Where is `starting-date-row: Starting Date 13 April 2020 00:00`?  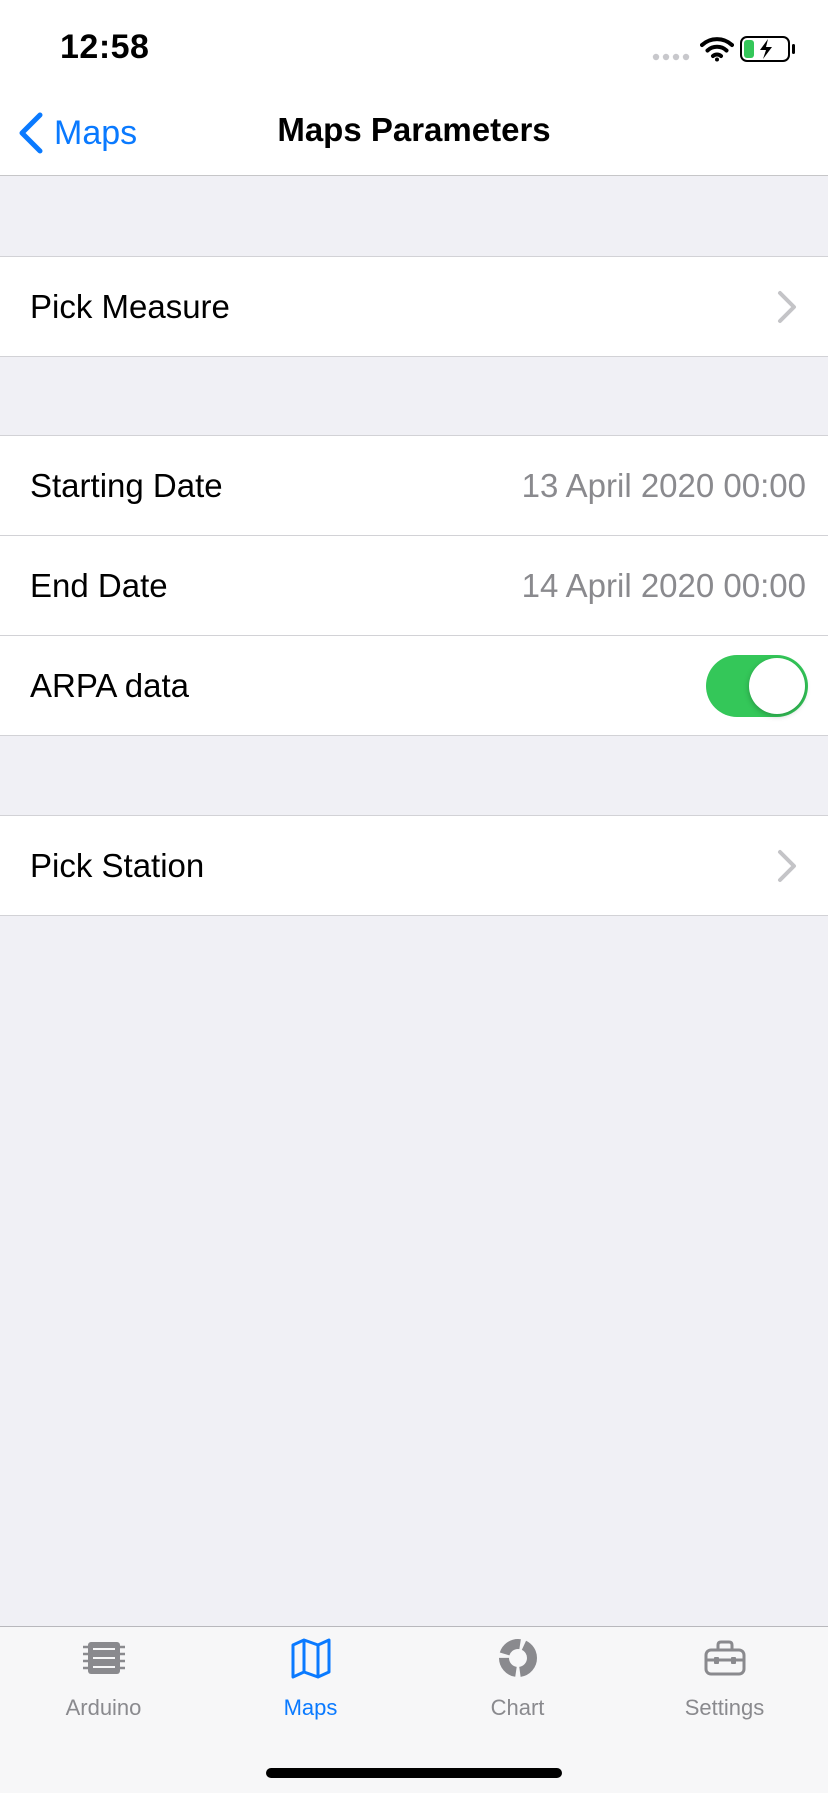
starting-date-row: Starting Date 13 April 2020 00:00 is located at coordinates (414, 485).